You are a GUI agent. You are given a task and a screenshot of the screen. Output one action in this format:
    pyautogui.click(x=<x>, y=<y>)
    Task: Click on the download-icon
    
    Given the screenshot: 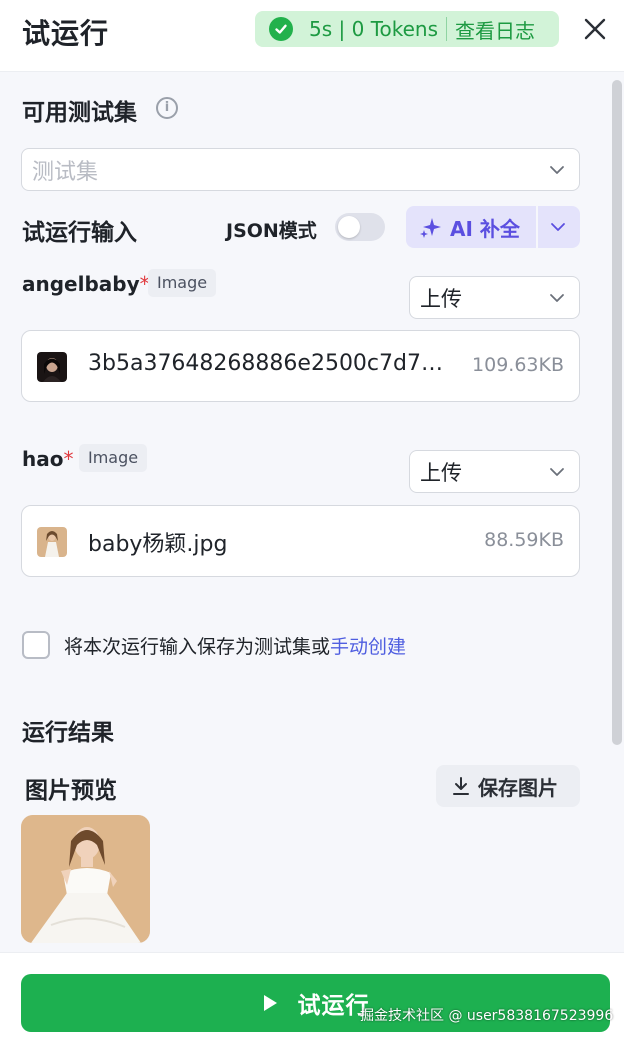 What is the action you would take?
    pyautogui.click(x=461, y=786)
    